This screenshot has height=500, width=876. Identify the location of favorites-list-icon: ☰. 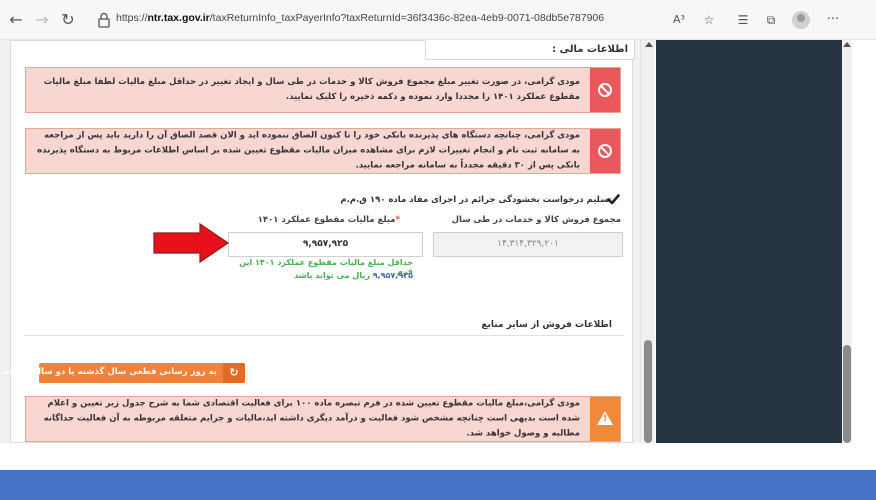
(743, 20).